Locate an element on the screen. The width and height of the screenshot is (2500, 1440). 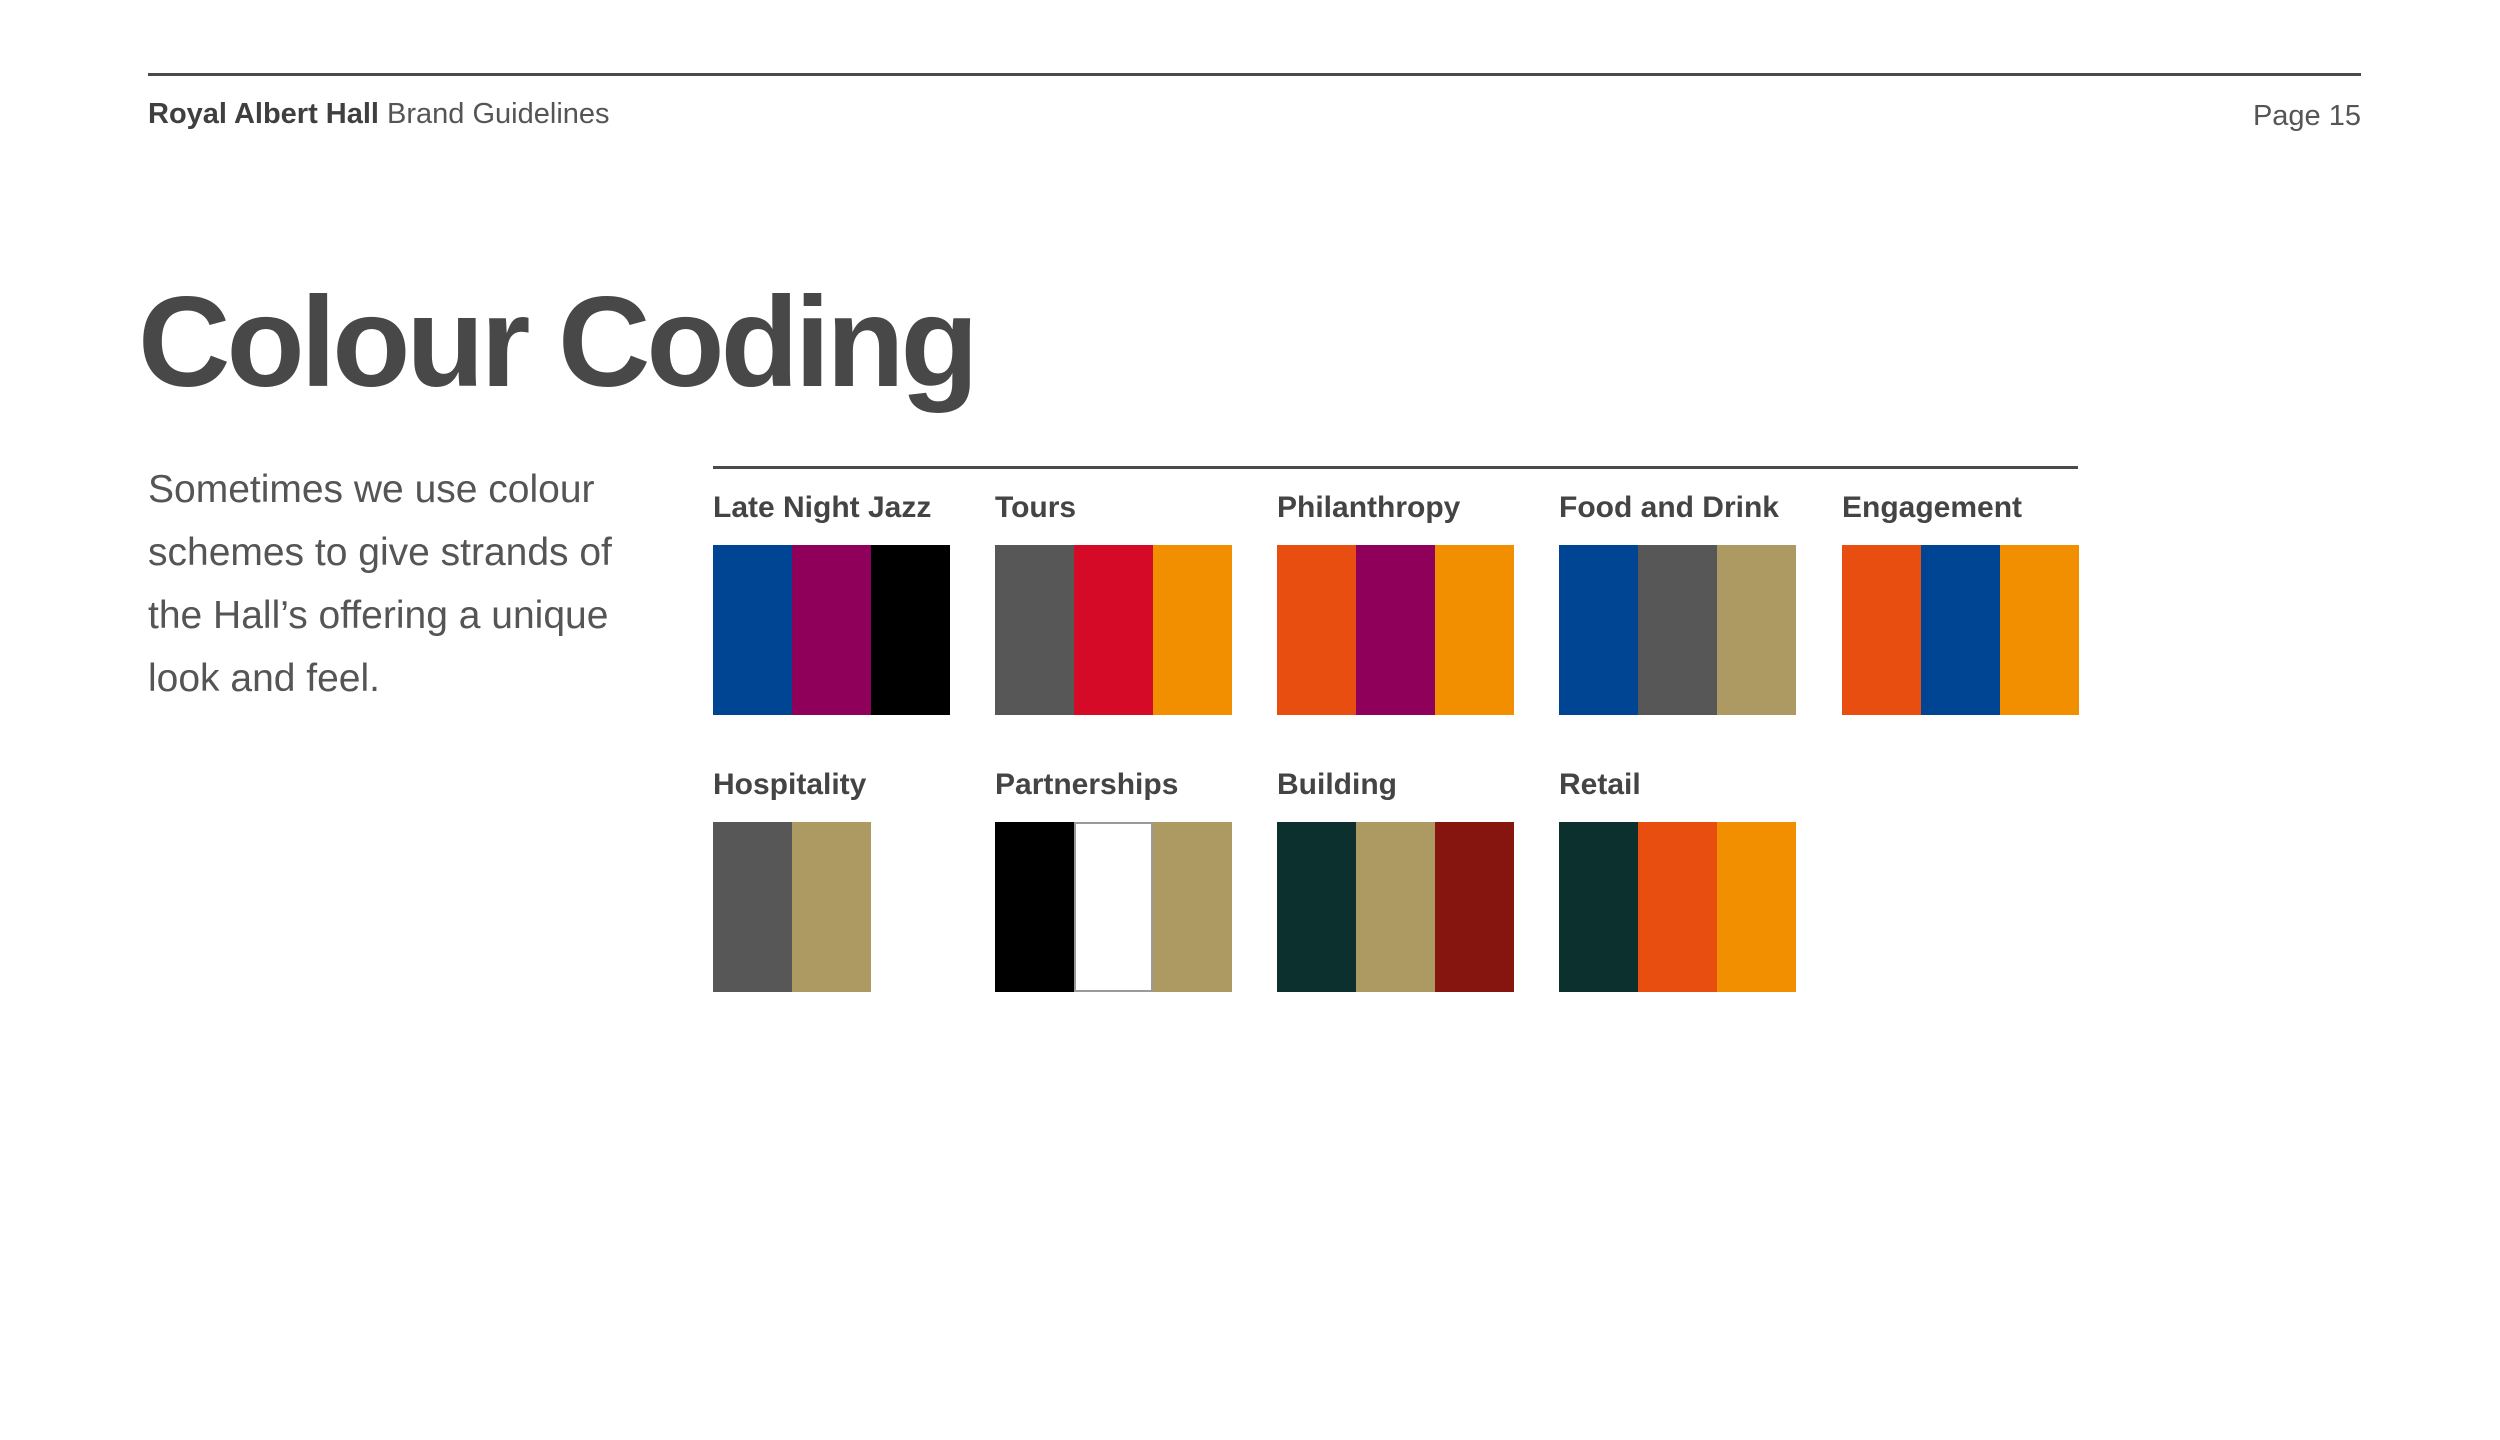
brand-name: Royal Albert Hall is located at coordinates (263, 114).